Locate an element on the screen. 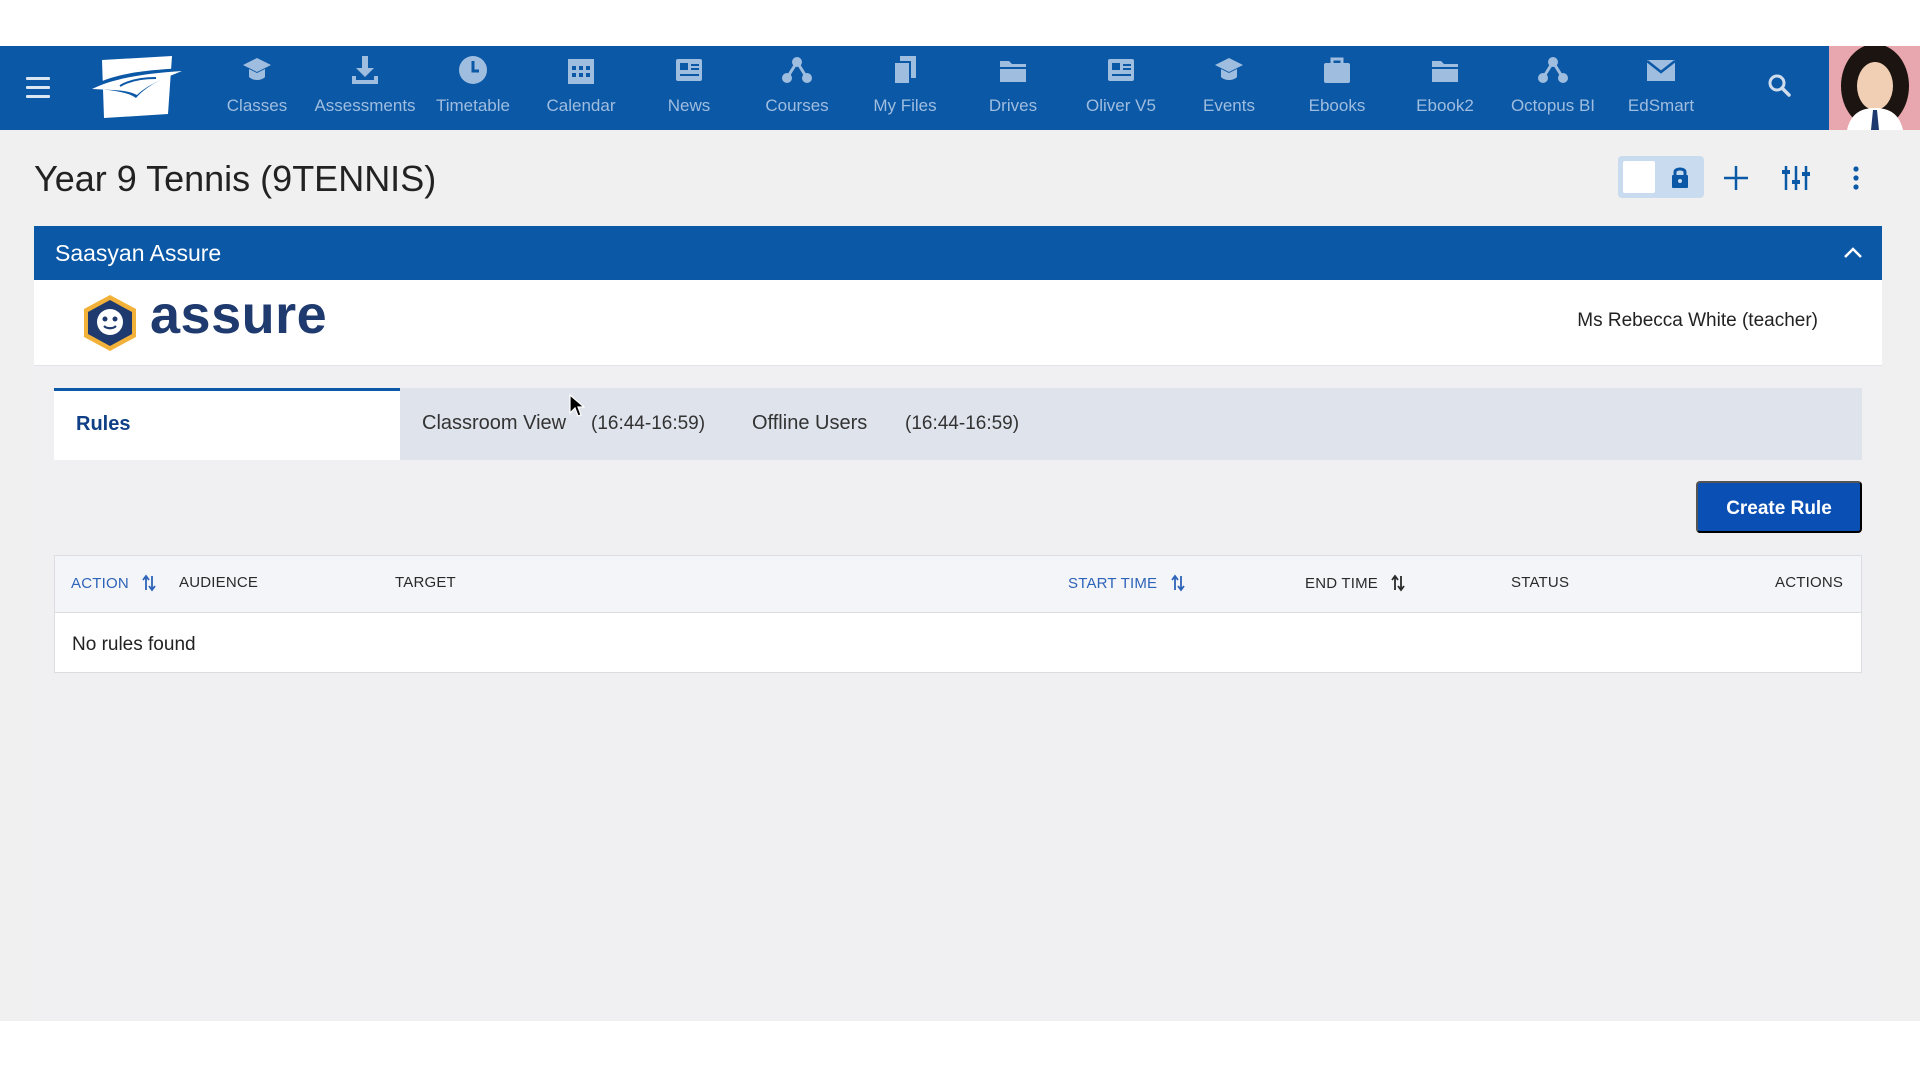 This screenshot has height=1080, width=1920. nav-item-drives: Drives is located at coordinates (1013, 88).